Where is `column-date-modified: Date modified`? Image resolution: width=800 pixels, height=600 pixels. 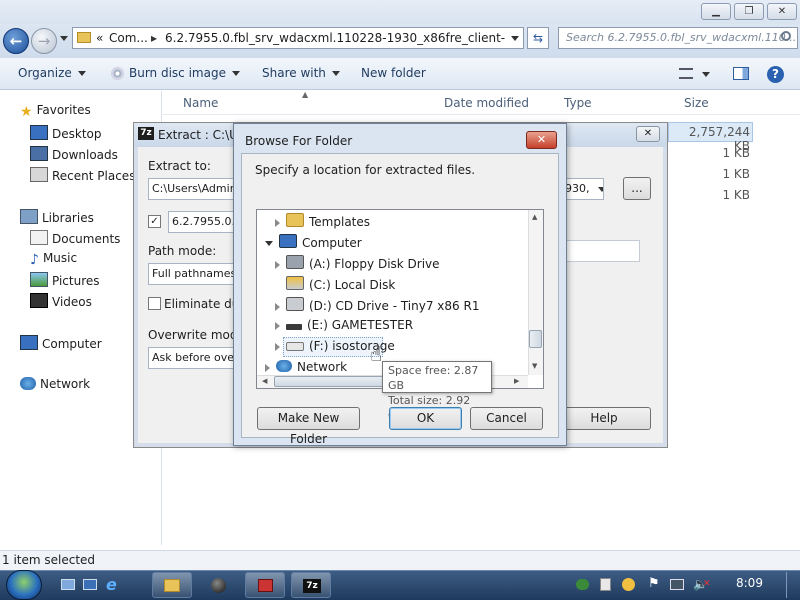 column-date-modified: Date modified is located at coordinates (486, 103).